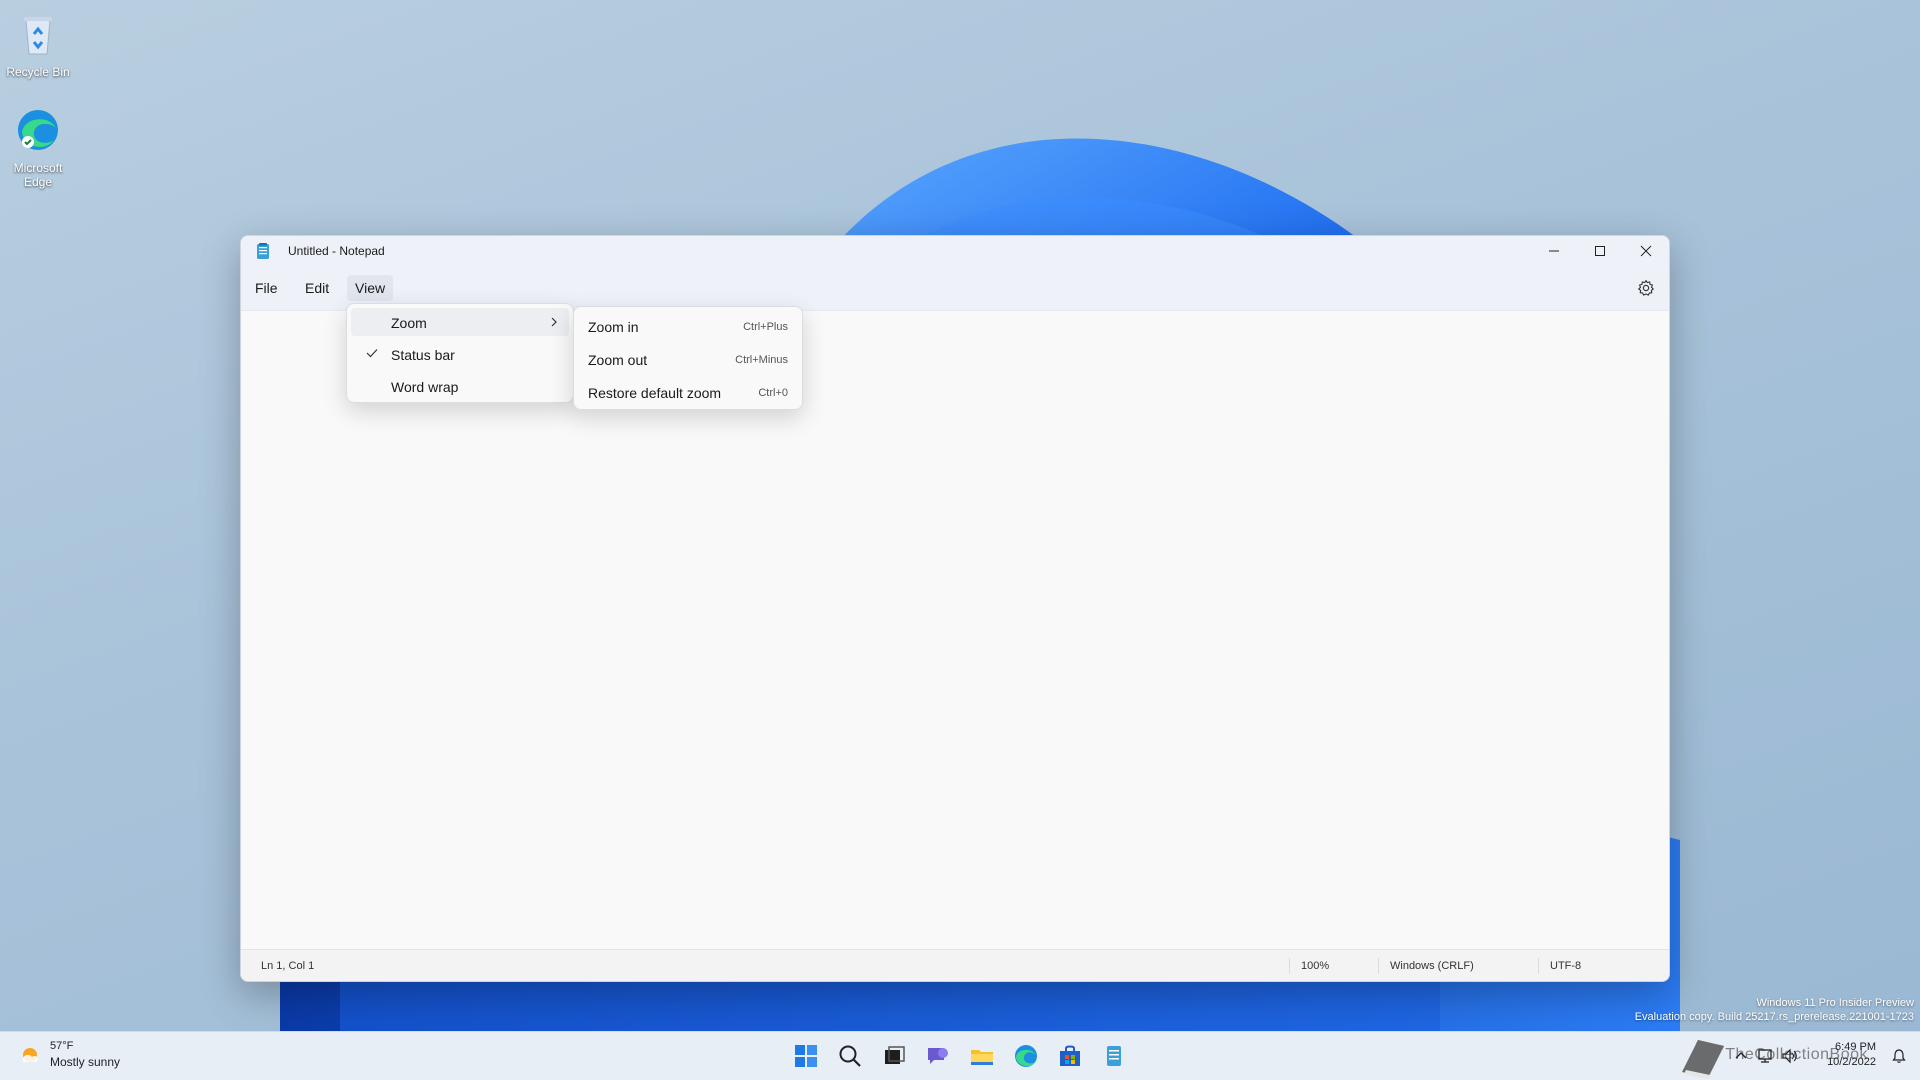 The image size is (1920, 1080). Describe the element at coordinates (1566, 966) in the screenshot. I see `encoding: UTF-8` at that location.